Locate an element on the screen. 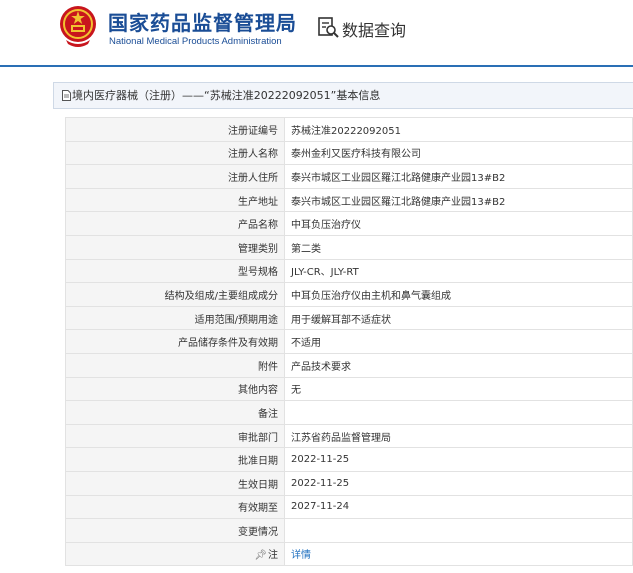 The width and height of the screenshot is (633, 573). table-row: 审批部门 江苏省药品监督管理局 is located at coordinates (349, 436).